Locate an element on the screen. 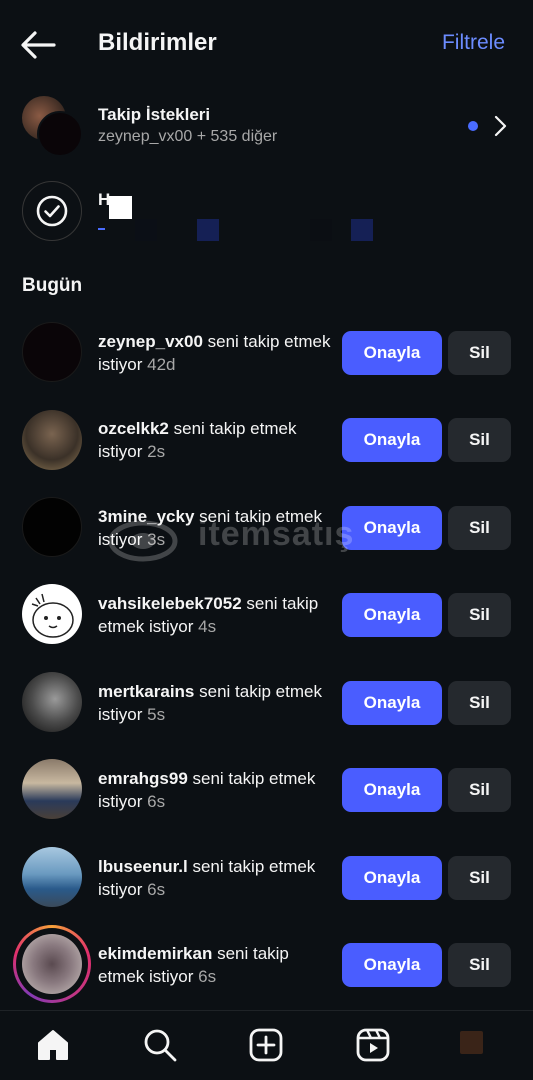  request-text: lbuseenur.l seni takip etmek istiyor 6s is located at coordinates (216, 878).